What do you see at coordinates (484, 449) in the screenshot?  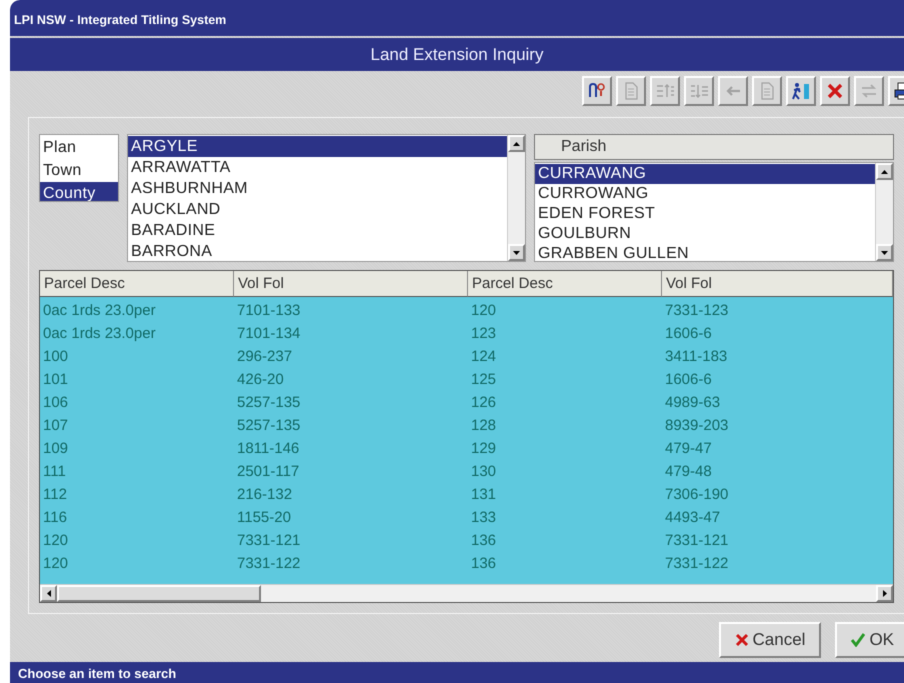 I see `table-cell-text: 129` at bounding box center [484, 449].